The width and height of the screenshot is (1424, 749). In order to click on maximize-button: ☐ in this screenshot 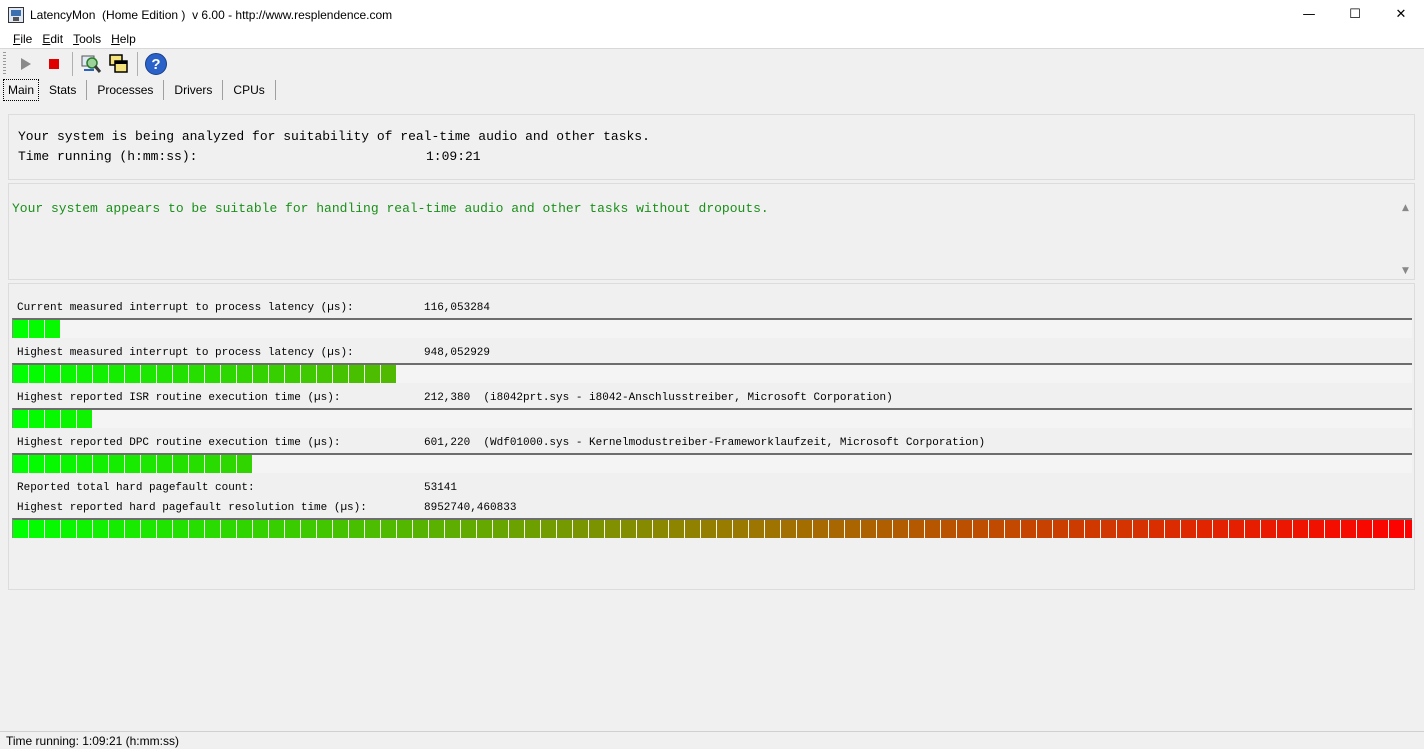, I will do `click(1355, 14)`.